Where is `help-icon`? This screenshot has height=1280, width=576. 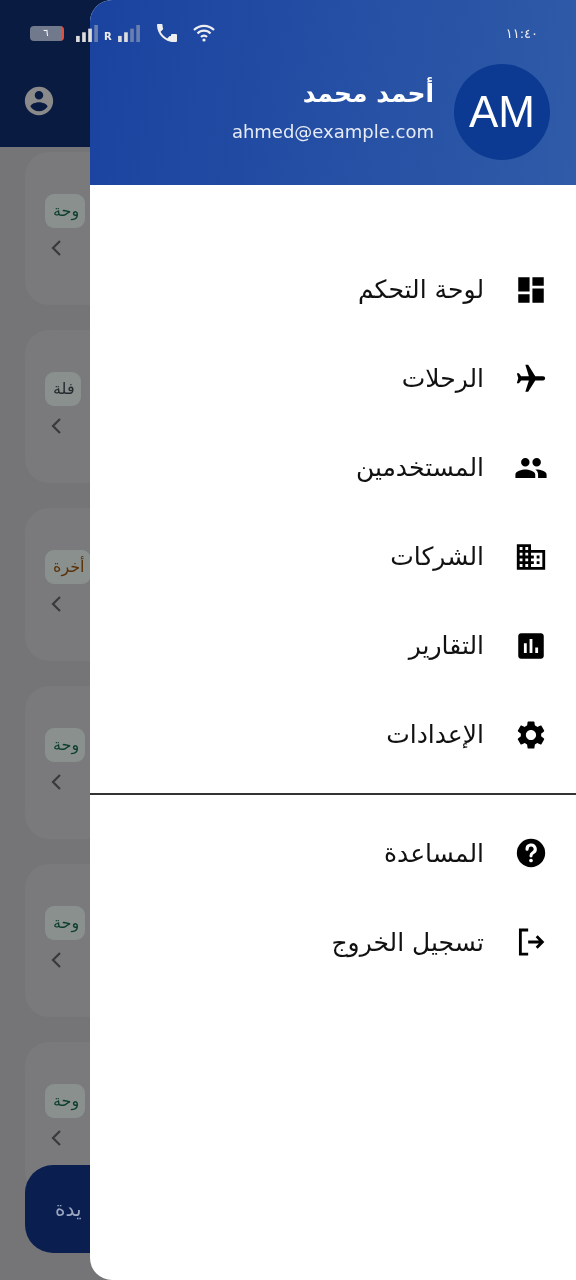
help-icon is located at coordinates (531, 853).